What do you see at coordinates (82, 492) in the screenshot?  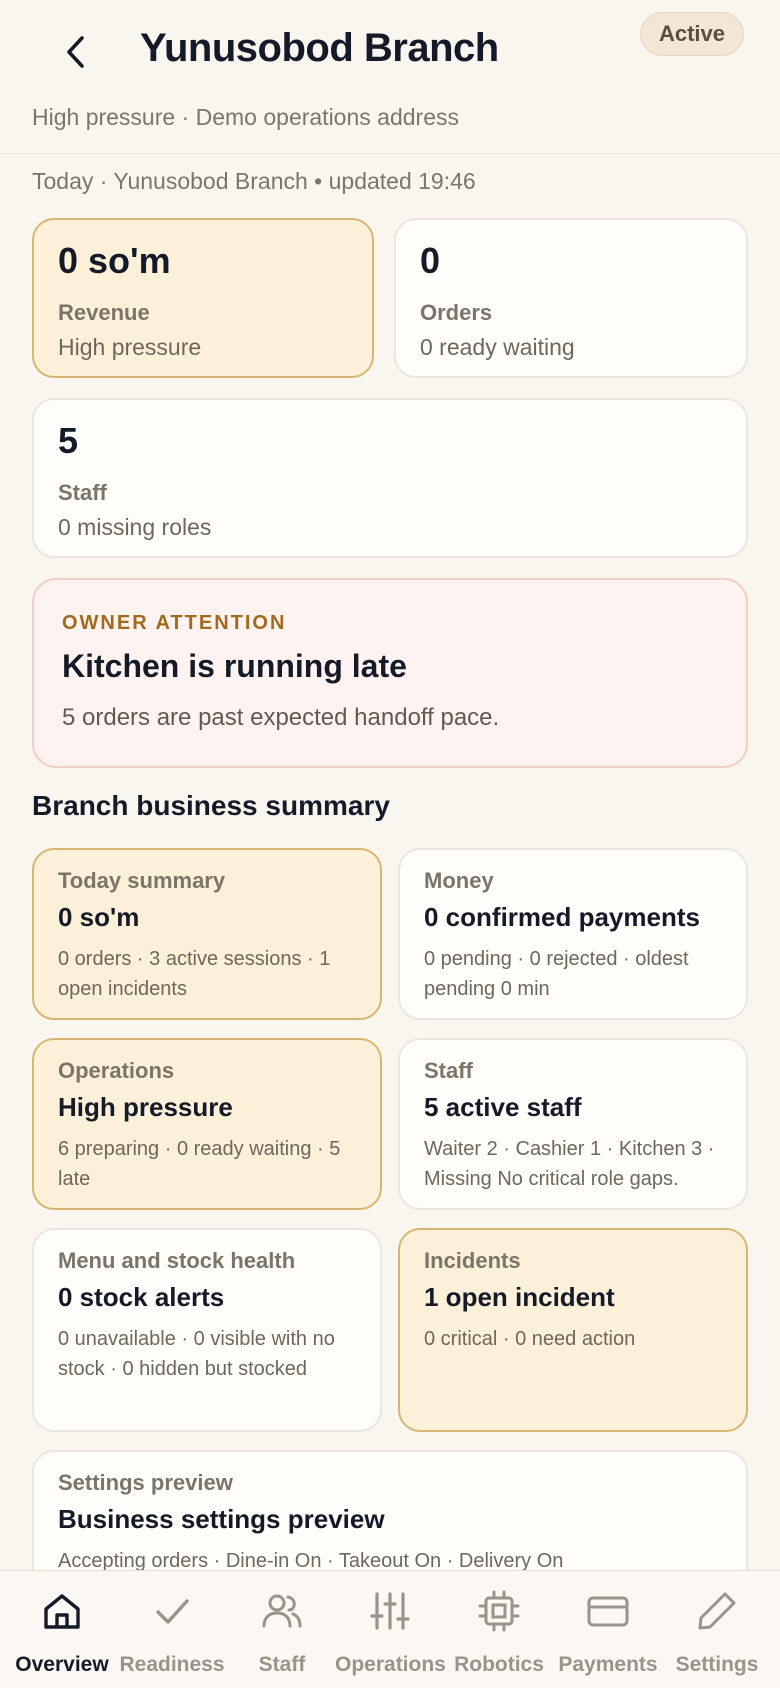 I see `staff-label: Staff` at bounding box center [82, 492].